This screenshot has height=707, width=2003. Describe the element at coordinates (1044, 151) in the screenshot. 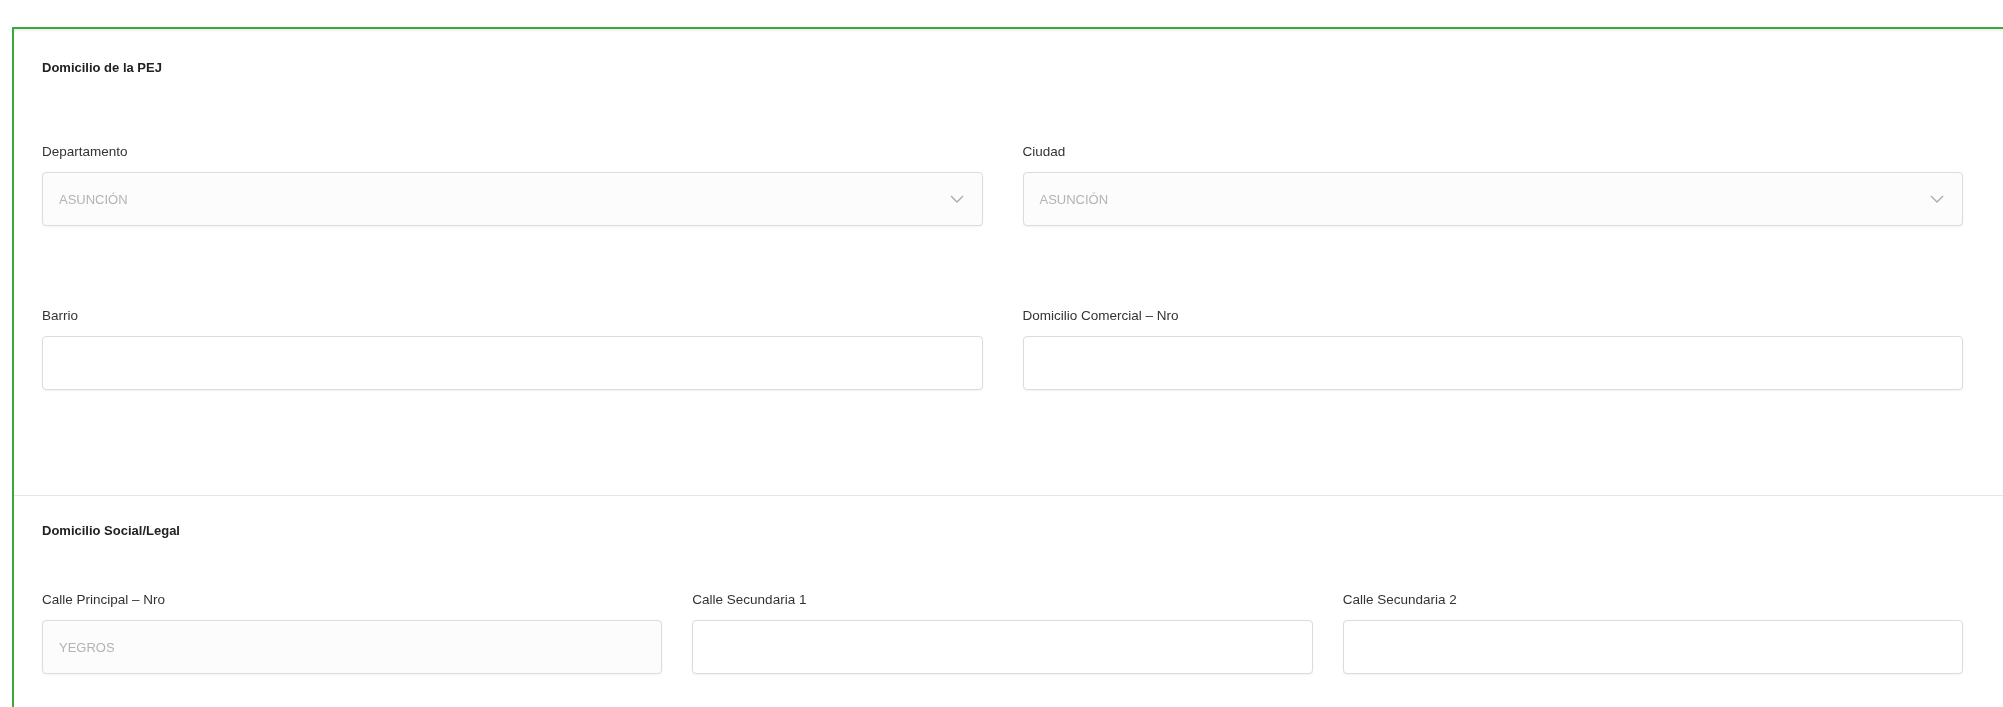

I see `field-label: Ciudad` at that location.